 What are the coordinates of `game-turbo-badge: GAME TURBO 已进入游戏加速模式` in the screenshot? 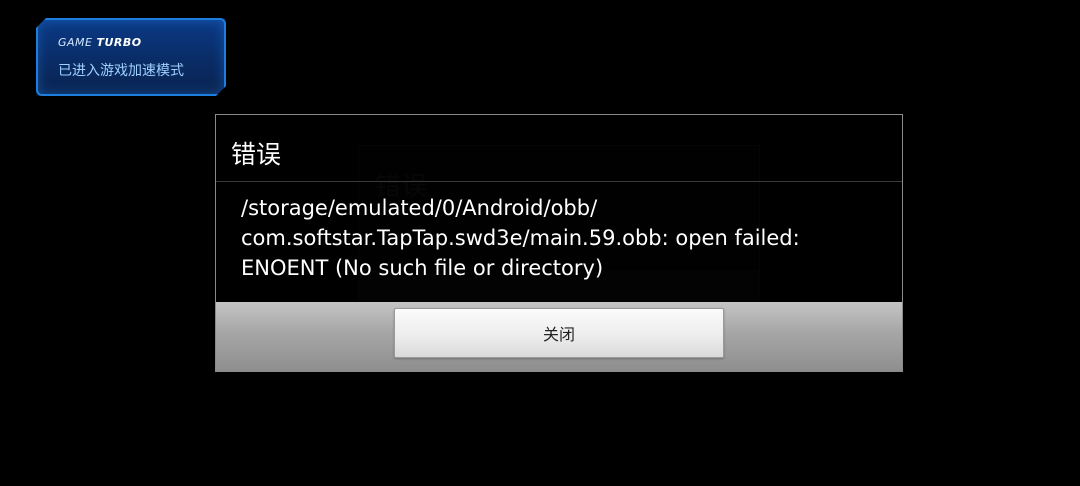 It's located at (131, 57).